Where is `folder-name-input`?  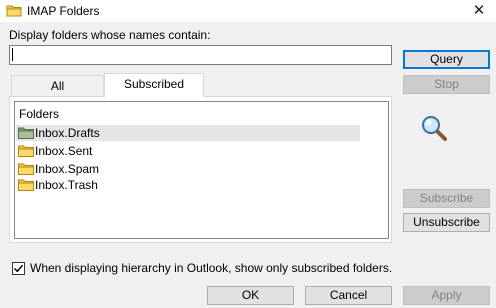 folder-name-input is located at coordinates (200, 55).